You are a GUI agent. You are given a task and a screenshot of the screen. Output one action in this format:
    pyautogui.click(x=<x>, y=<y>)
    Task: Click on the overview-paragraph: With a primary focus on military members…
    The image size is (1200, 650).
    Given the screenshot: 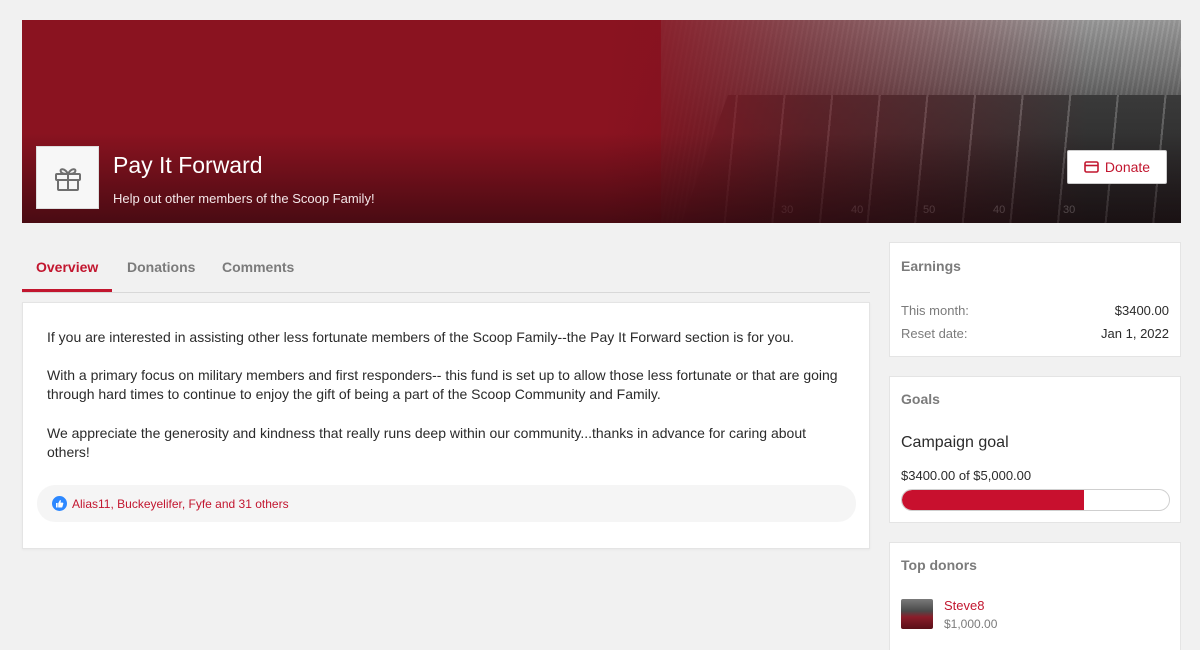 What is the action you would take?
    pyautogui.click(x=442, y=384)
    